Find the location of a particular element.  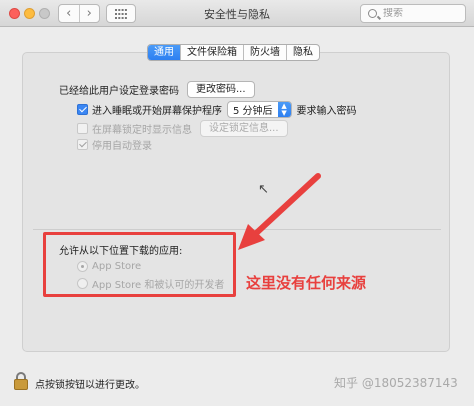

watermark: 知乎 @18052387143 is located at coordinates (396, 383).